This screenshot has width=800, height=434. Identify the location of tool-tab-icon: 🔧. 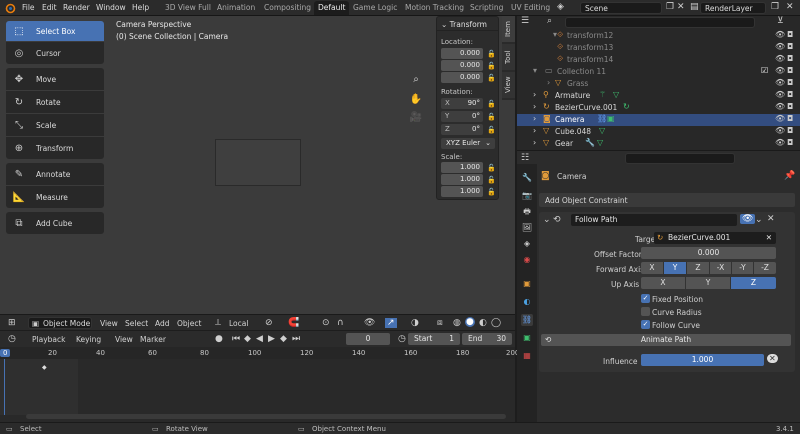
(527, 178).